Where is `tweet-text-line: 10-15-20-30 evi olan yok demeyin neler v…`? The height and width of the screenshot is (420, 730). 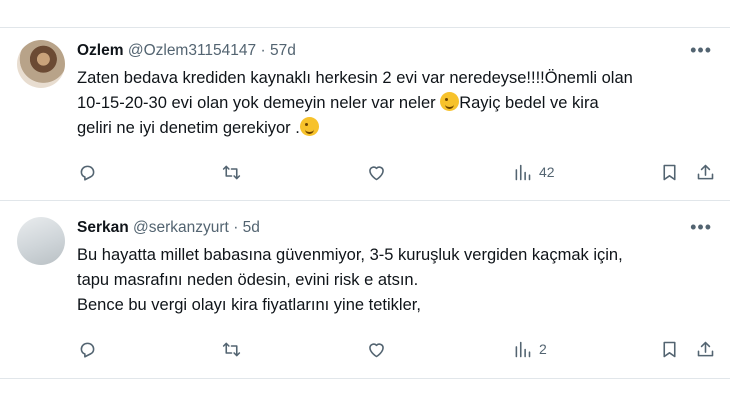
tweet-text-line: 10-15-20-30 evi olan yok demeyin neler v… is located at coordinates (397, 103).